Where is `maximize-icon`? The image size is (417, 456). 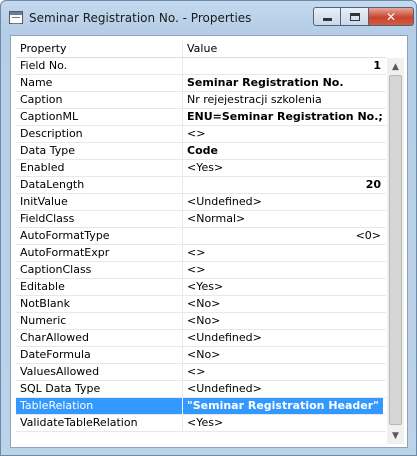
maximize-icon is located at coordinates (354, 16).